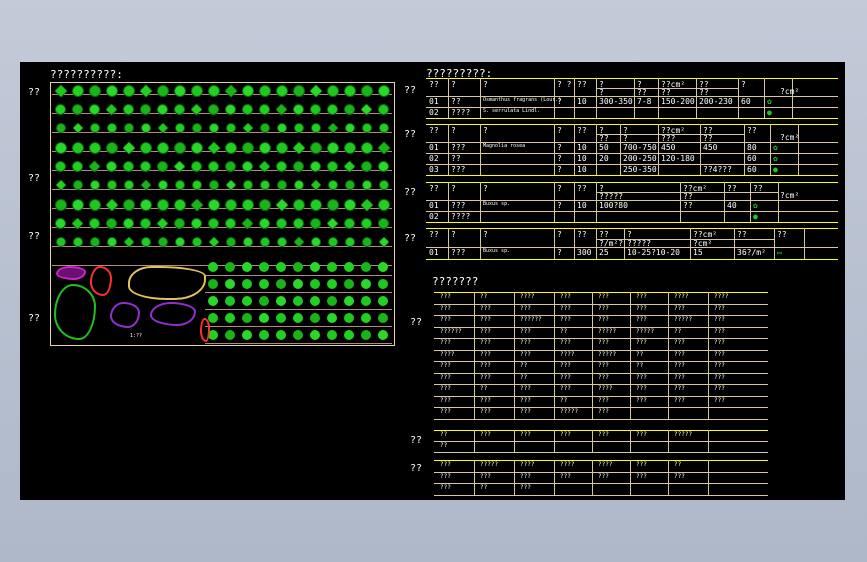 The width and height of the screenshot is (867, 562). What do you see at coordinates (601, 441) in the screenshot?
I see `list-row-line` at bounding box center [601, 441].